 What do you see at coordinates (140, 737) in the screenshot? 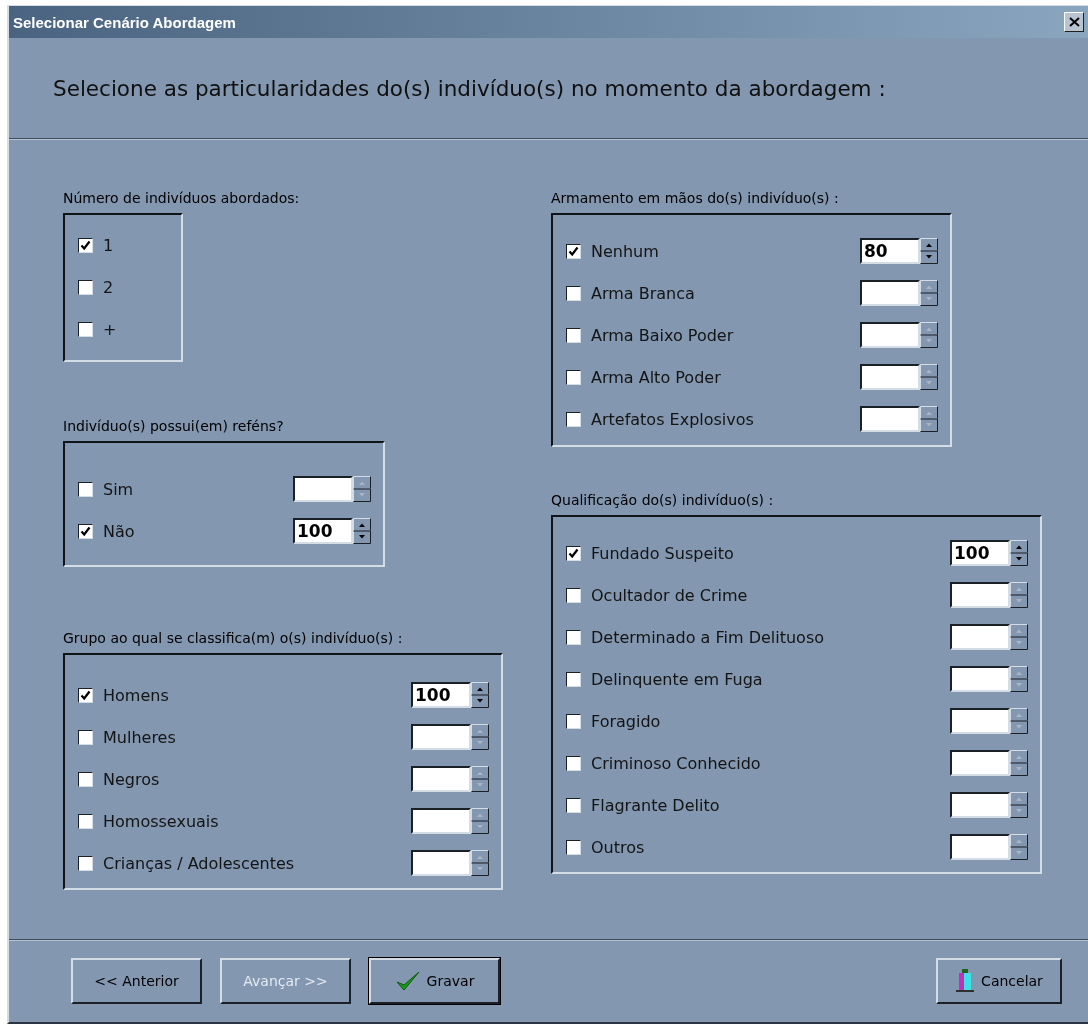
I see `option-label: Mulheres` at bounding box center [140, 737].